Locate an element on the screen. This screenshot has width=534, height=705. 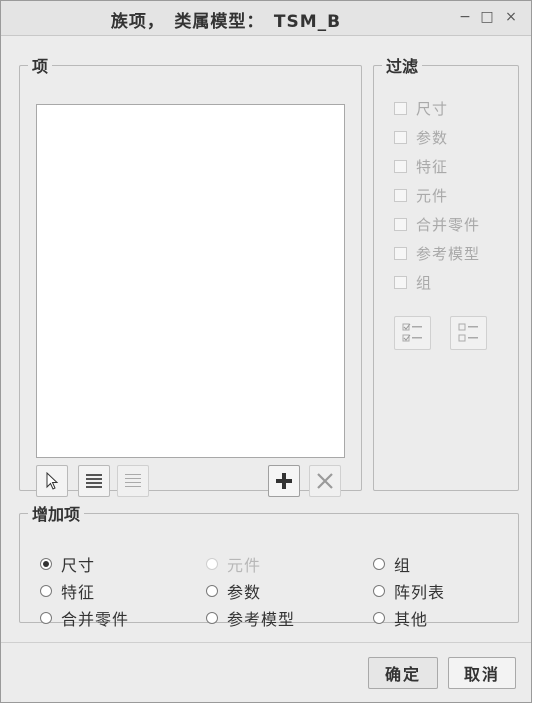
filter-feature: 特征 is located at coordinates (421, 166).